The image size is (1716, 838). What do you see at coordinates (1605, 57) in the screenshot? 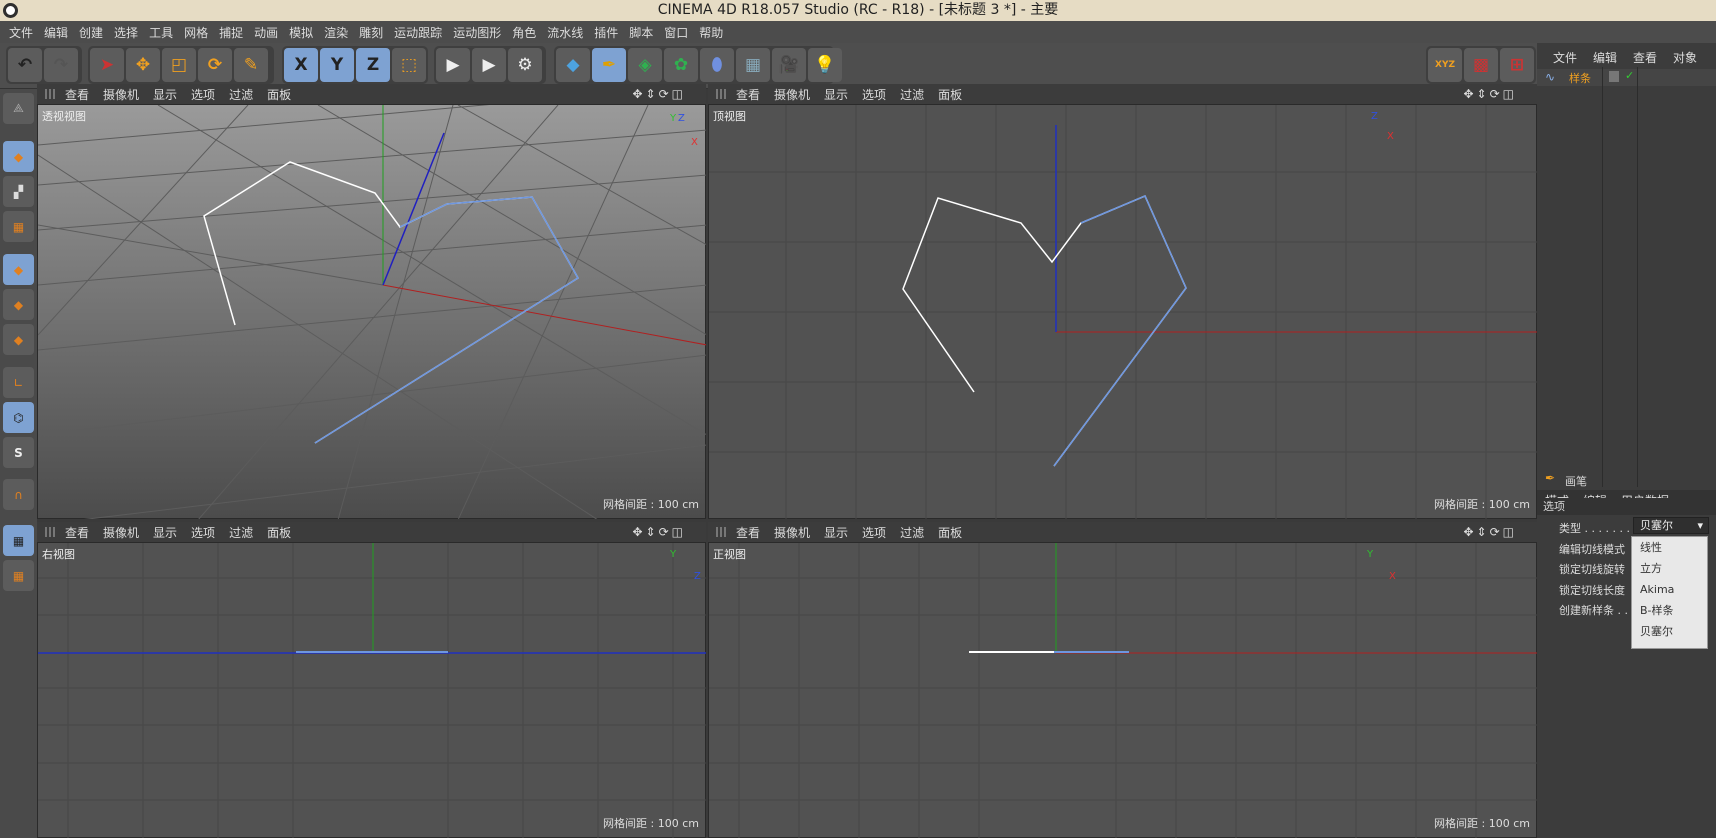
I see `om-menu-edit: 编辑` at bounding box center [1605, 57].